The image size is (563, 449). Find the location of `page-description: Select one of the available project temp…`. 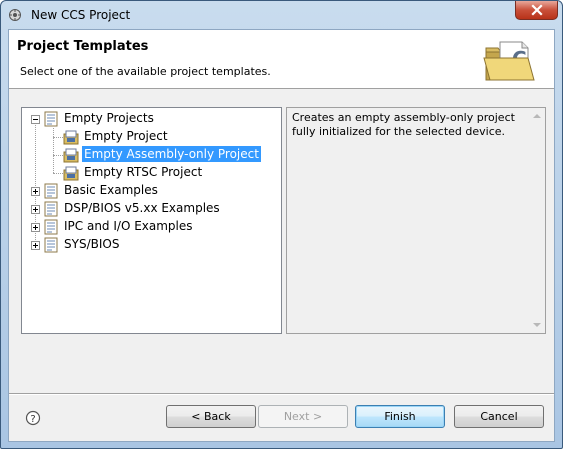

page-description: Select one of the available project temp… is located at coordinates (145, 71).